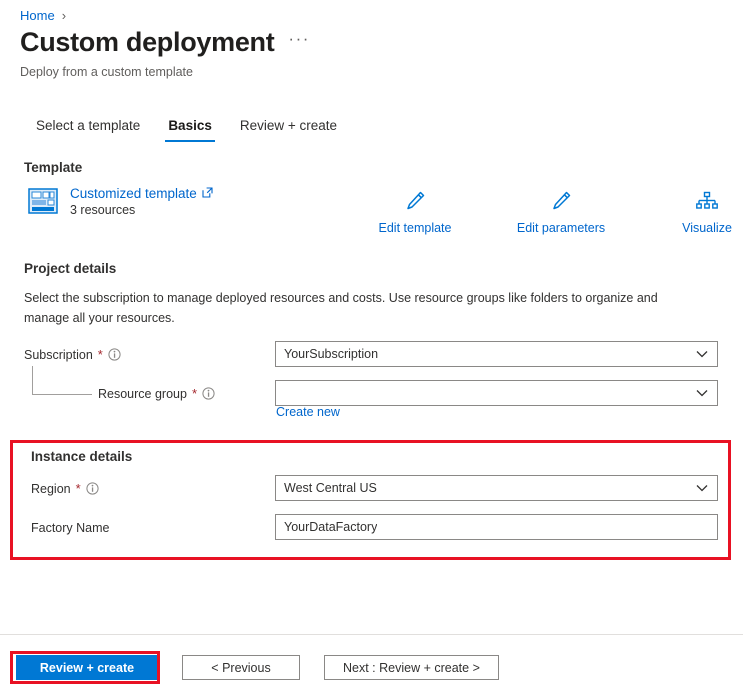 The height and width of the screenshot is (693, 743). What do you see at coordinates (133, 193) in the screenshot?
I see `customized-template-label: Customized template` at bounding box center [133, 193].